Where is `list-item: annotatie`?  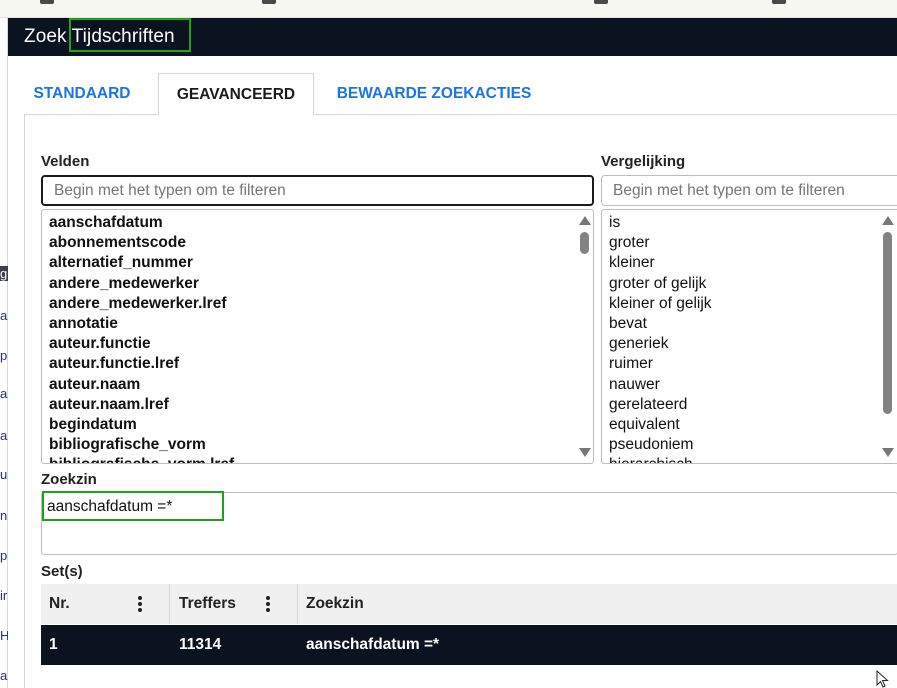 list-item: annotatie is located at coordinates (321, 324).